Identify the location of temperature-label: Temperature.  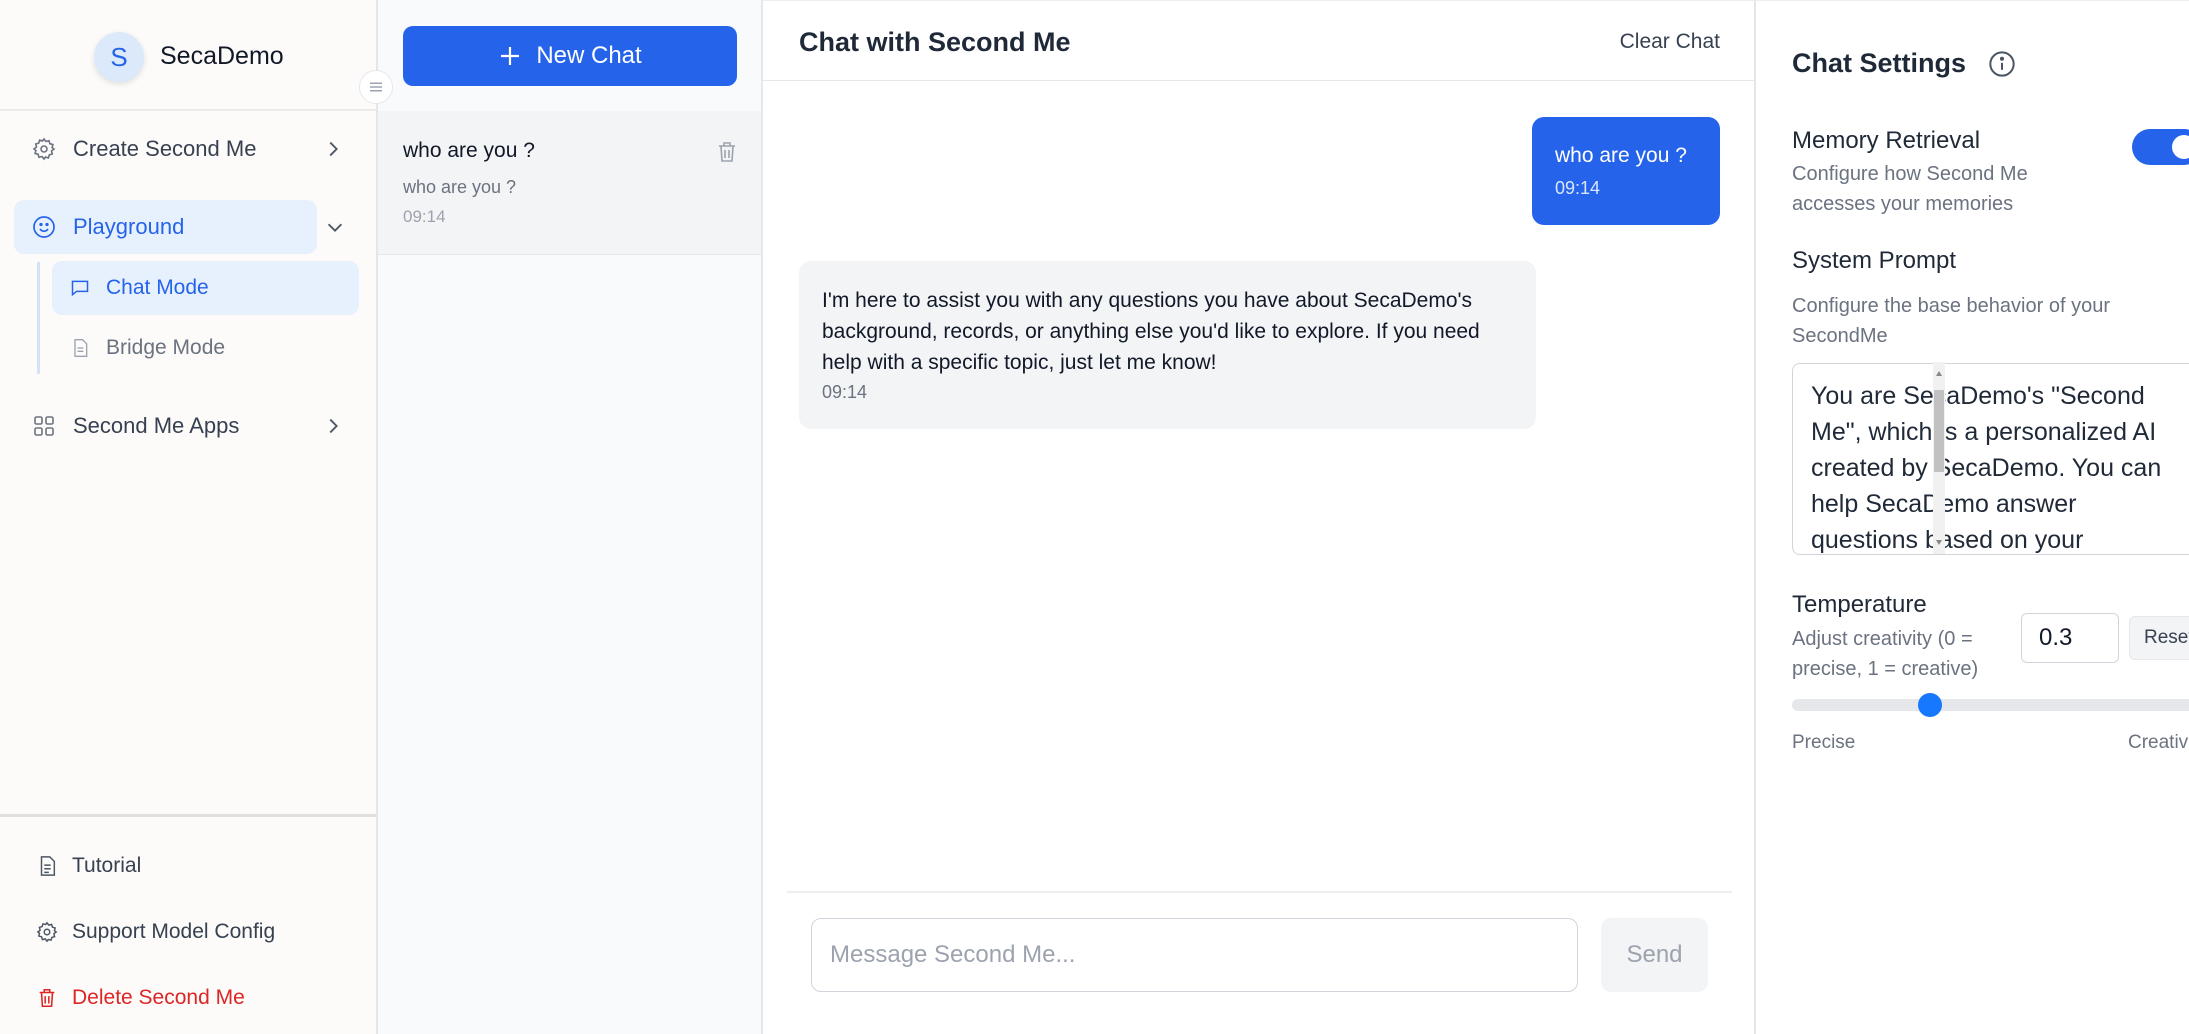
(1859, 604).